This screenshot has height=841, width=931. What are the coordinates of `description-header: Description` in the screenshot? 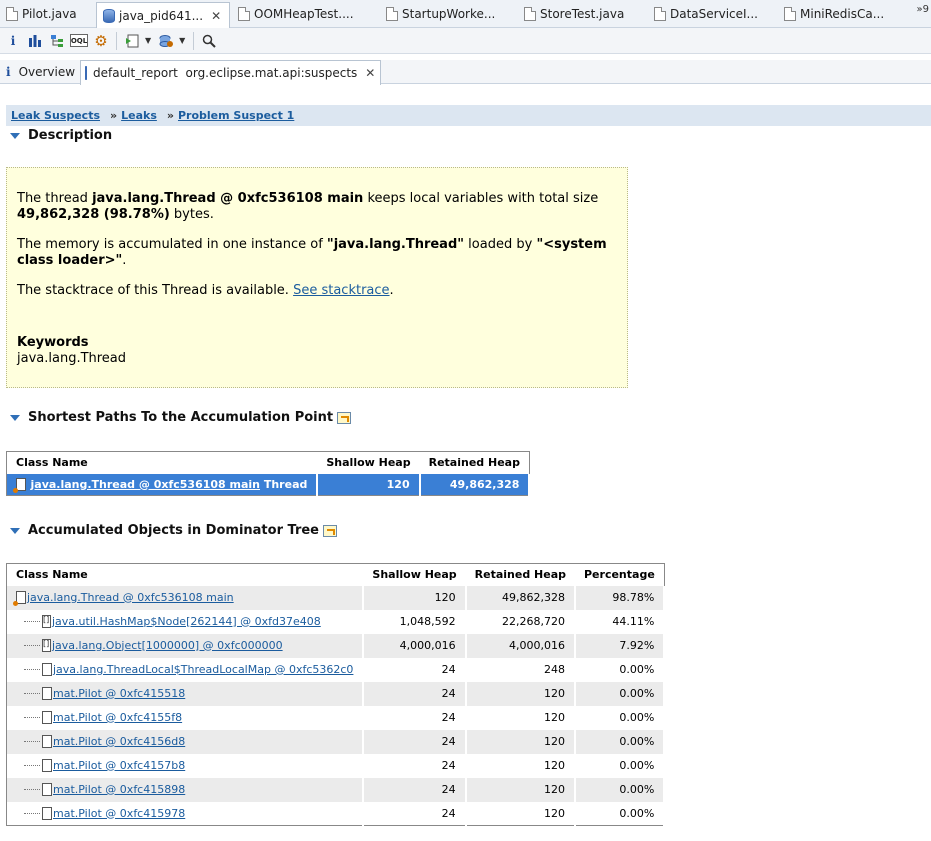 It's located at (61, 135).